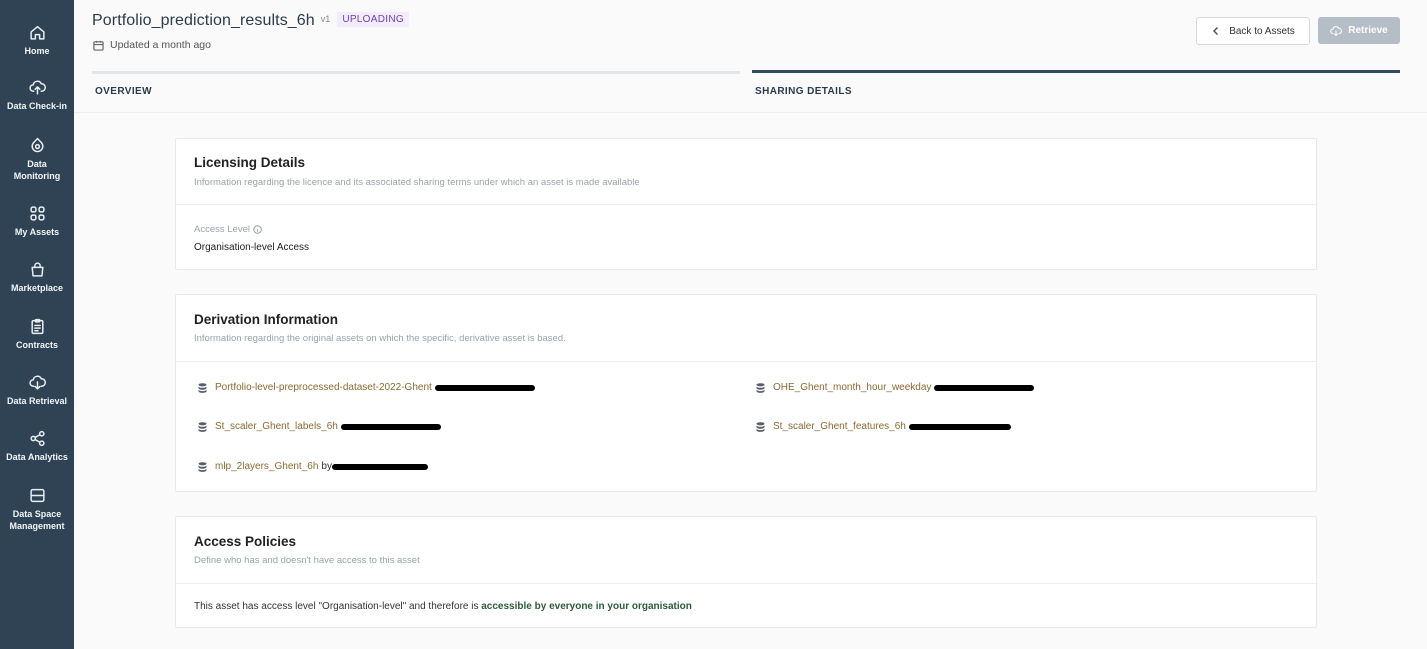  Describe the element at coordinates (750, 112) in the screenshot. I see `tabs-divider` at that location.